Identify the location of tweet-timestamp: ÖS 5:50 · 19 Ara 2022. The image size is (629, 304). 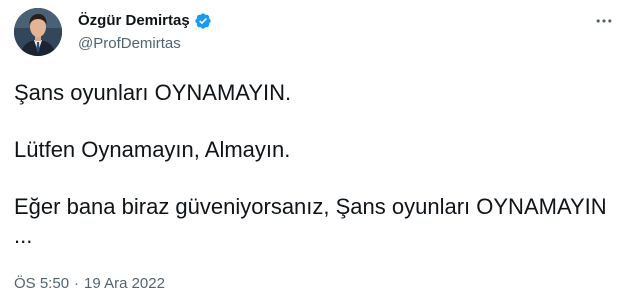
(89, 284).